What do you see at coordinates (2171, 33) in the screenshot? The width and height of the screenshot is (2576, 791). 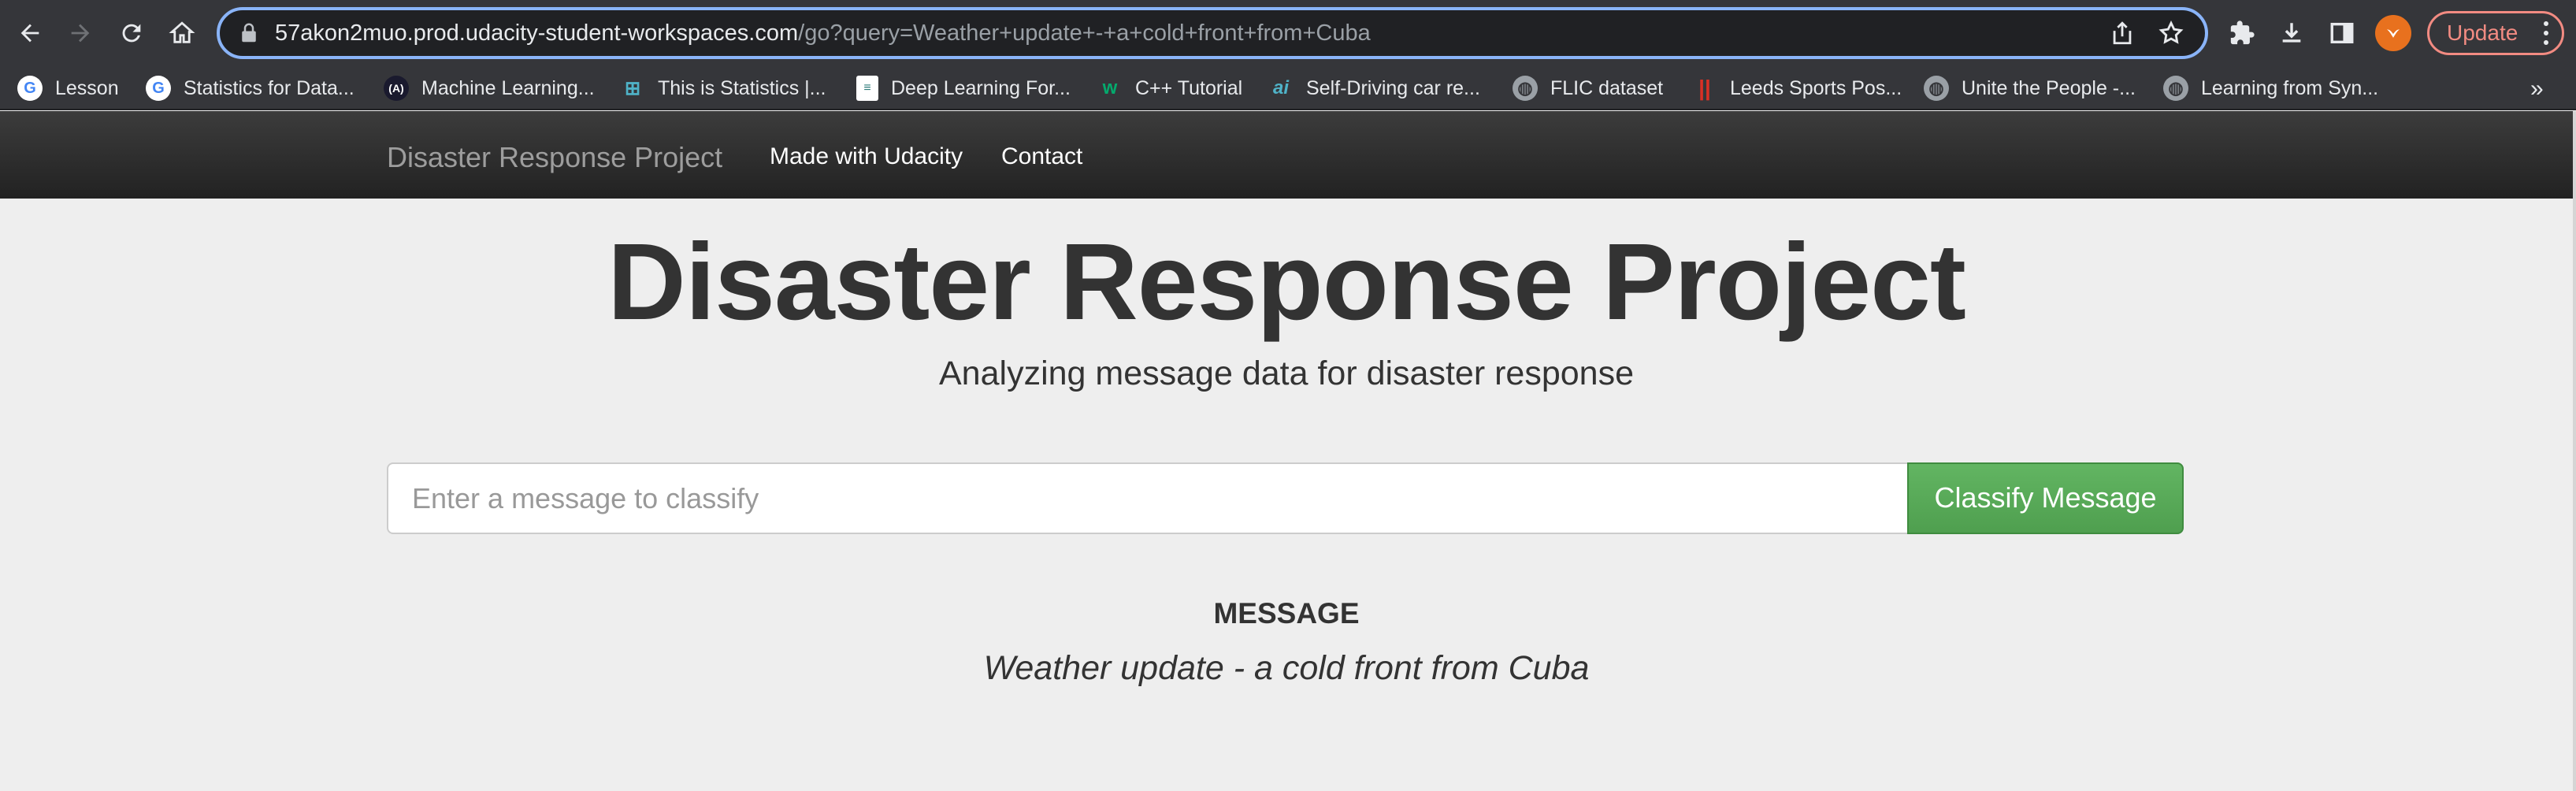 I see `star-icon` at bounding box center [2171, 33].